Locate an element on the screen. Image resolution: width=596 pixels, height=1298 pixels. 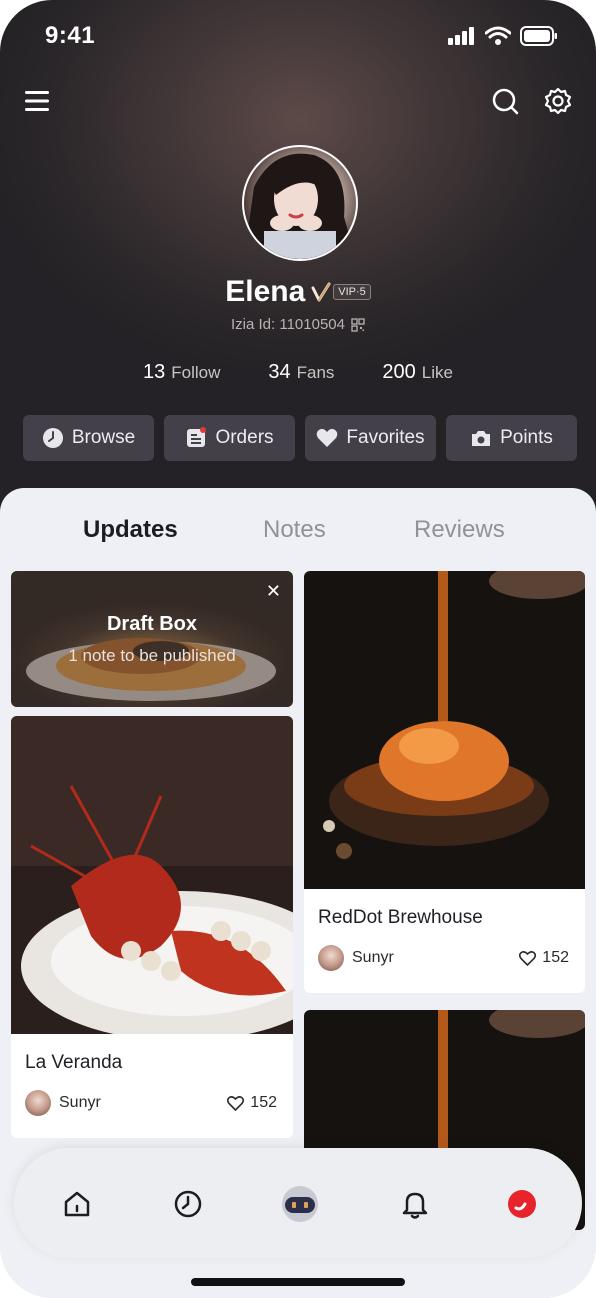
points-label: Points is located at coordinates (526, 437).